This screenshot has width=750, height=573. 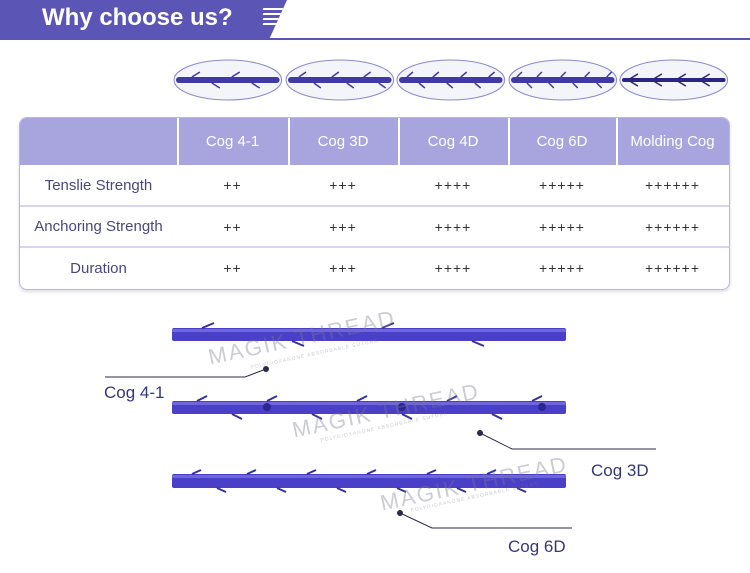 What do you see at coordinates (273, 19) in the screenshot?
I see `stripes-decoration` at bounding box center [273, 19].